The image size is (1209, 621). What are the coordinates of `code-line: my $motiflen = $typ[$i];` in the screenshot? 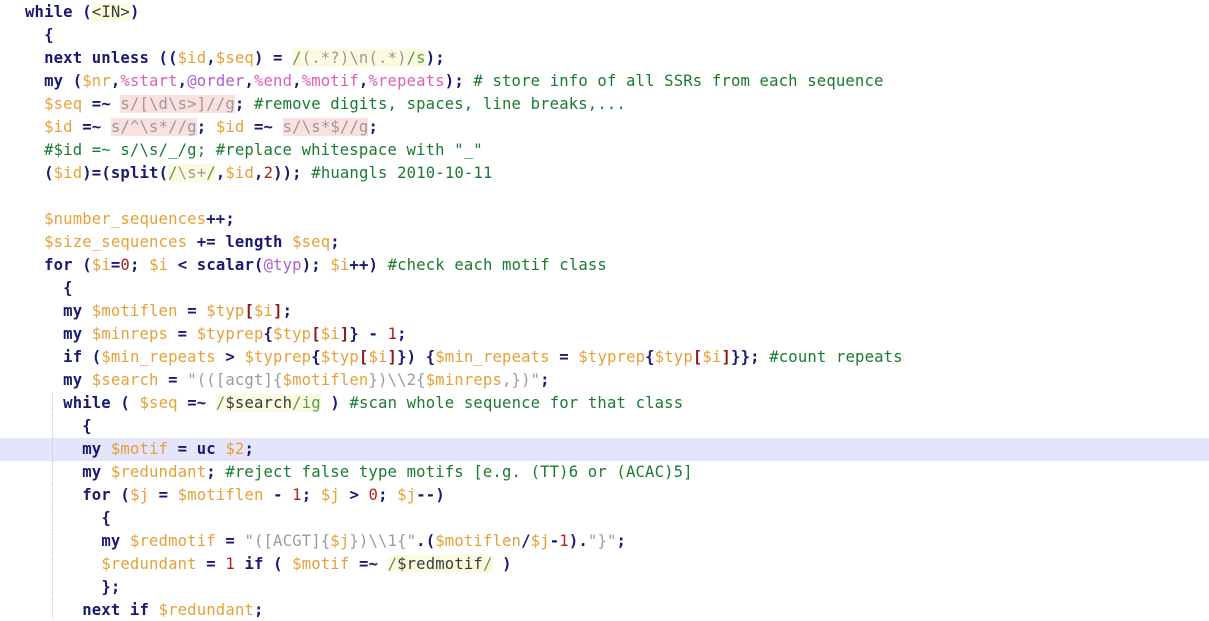 It's located at (604, 311).